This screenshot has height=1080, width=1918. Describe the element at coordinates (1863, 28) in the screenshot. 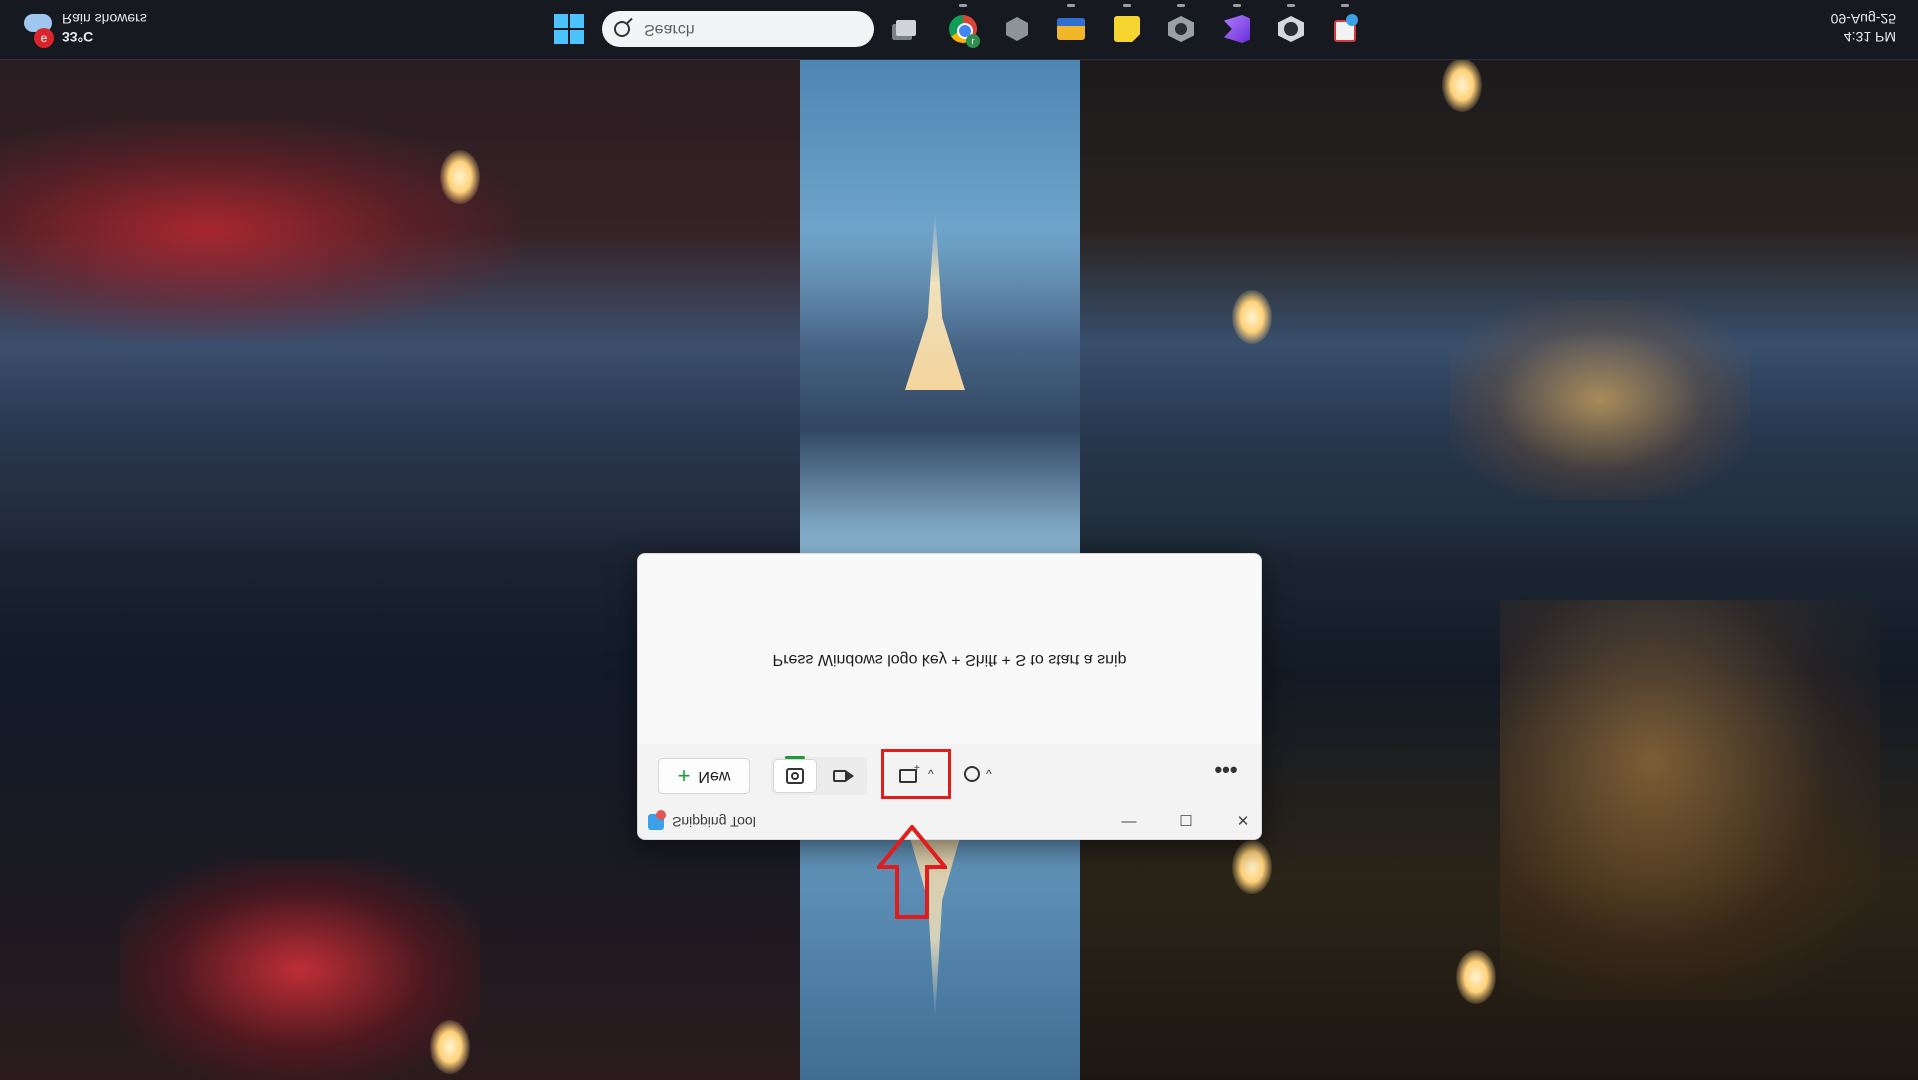

I see `system-clock: 09-Aug-25 4:31 PM` at that location.